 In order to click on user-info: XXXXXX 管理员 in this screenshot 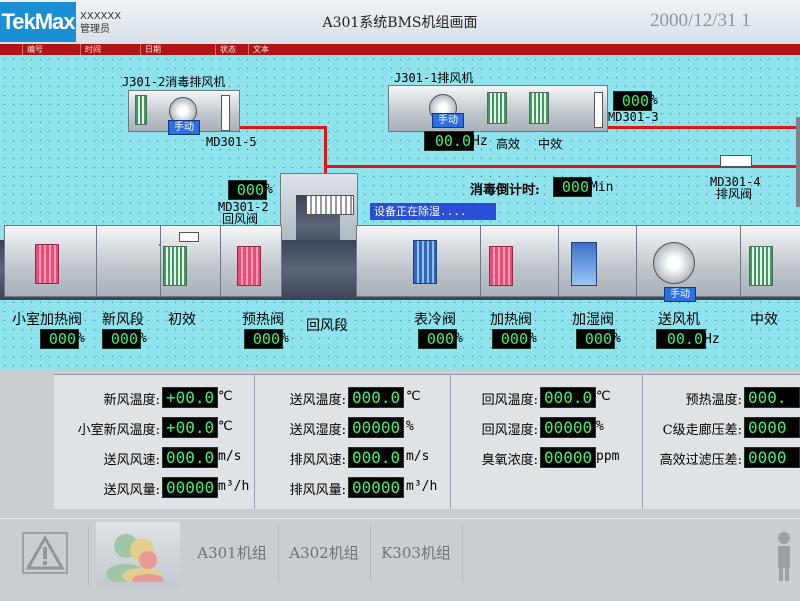, I will do `click(104, 25)`.